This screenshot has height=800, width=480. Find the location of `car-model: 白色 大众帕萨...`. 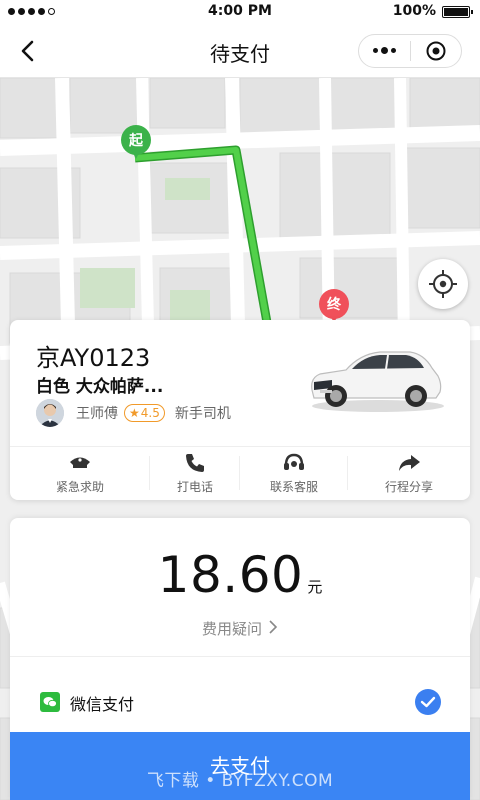

car-model: 白色 大众帕萨... is located at coordinates (100, 387).